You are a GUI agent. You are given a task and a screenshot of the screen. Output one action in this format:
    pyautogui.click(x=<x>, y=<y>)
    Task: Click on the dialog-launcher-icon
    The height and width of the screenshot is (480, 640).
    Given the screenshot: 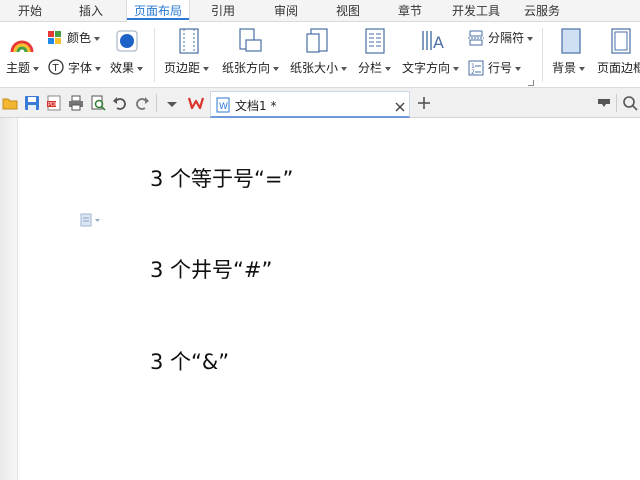 What is the action you would take?
    pyautogui.click(x=531, y=83)
    